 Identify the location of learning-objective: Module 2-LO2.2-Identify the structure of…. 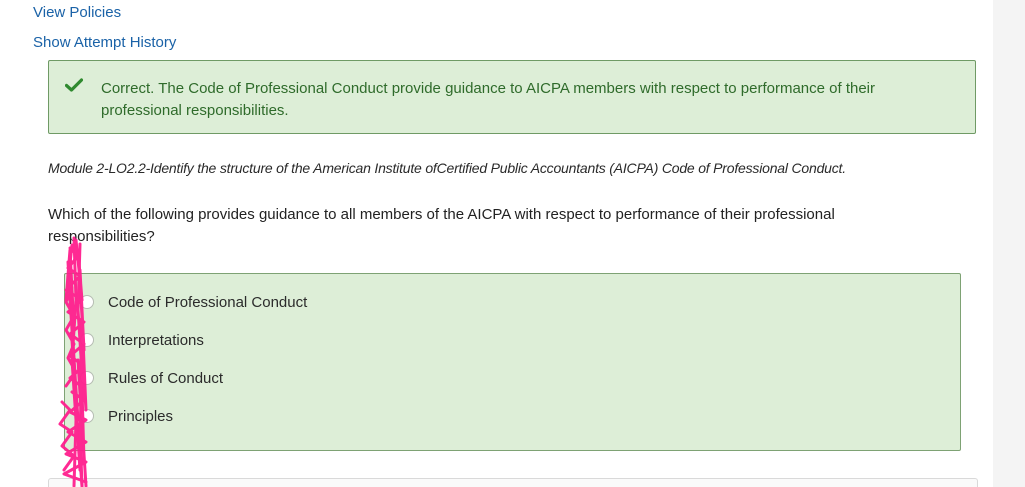
(447, 168).